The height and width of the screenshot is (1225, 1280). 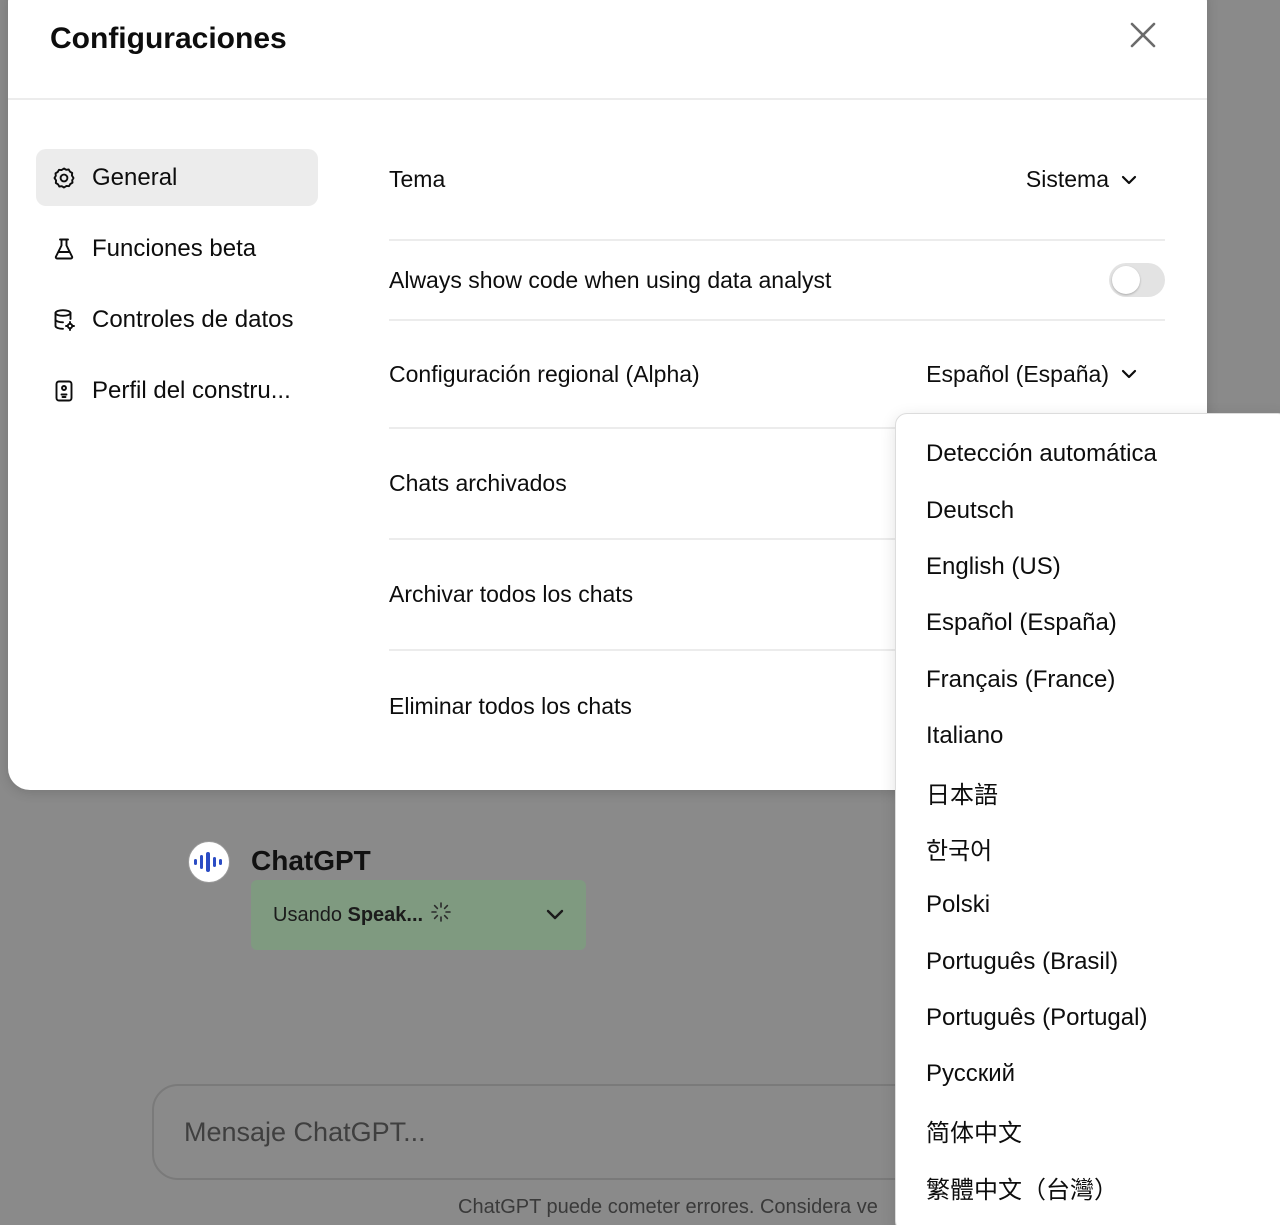 What do you see at coordinates (1088, 454) in the screenshot?
I see `locale-option: Detección automática` at bounding box center [1088, 454].